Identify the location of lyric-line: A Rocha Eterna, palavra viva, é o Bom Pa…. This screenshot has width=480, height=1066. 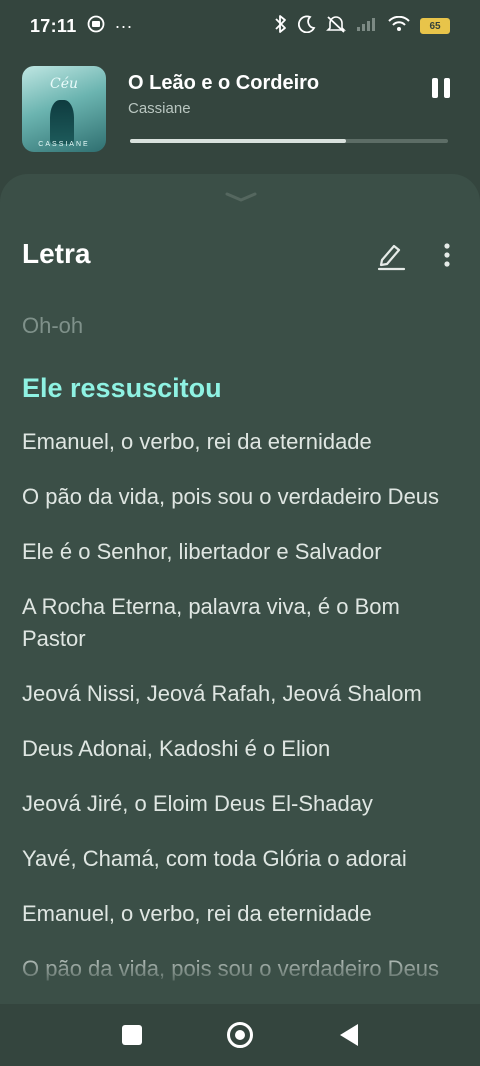
(240, 623).